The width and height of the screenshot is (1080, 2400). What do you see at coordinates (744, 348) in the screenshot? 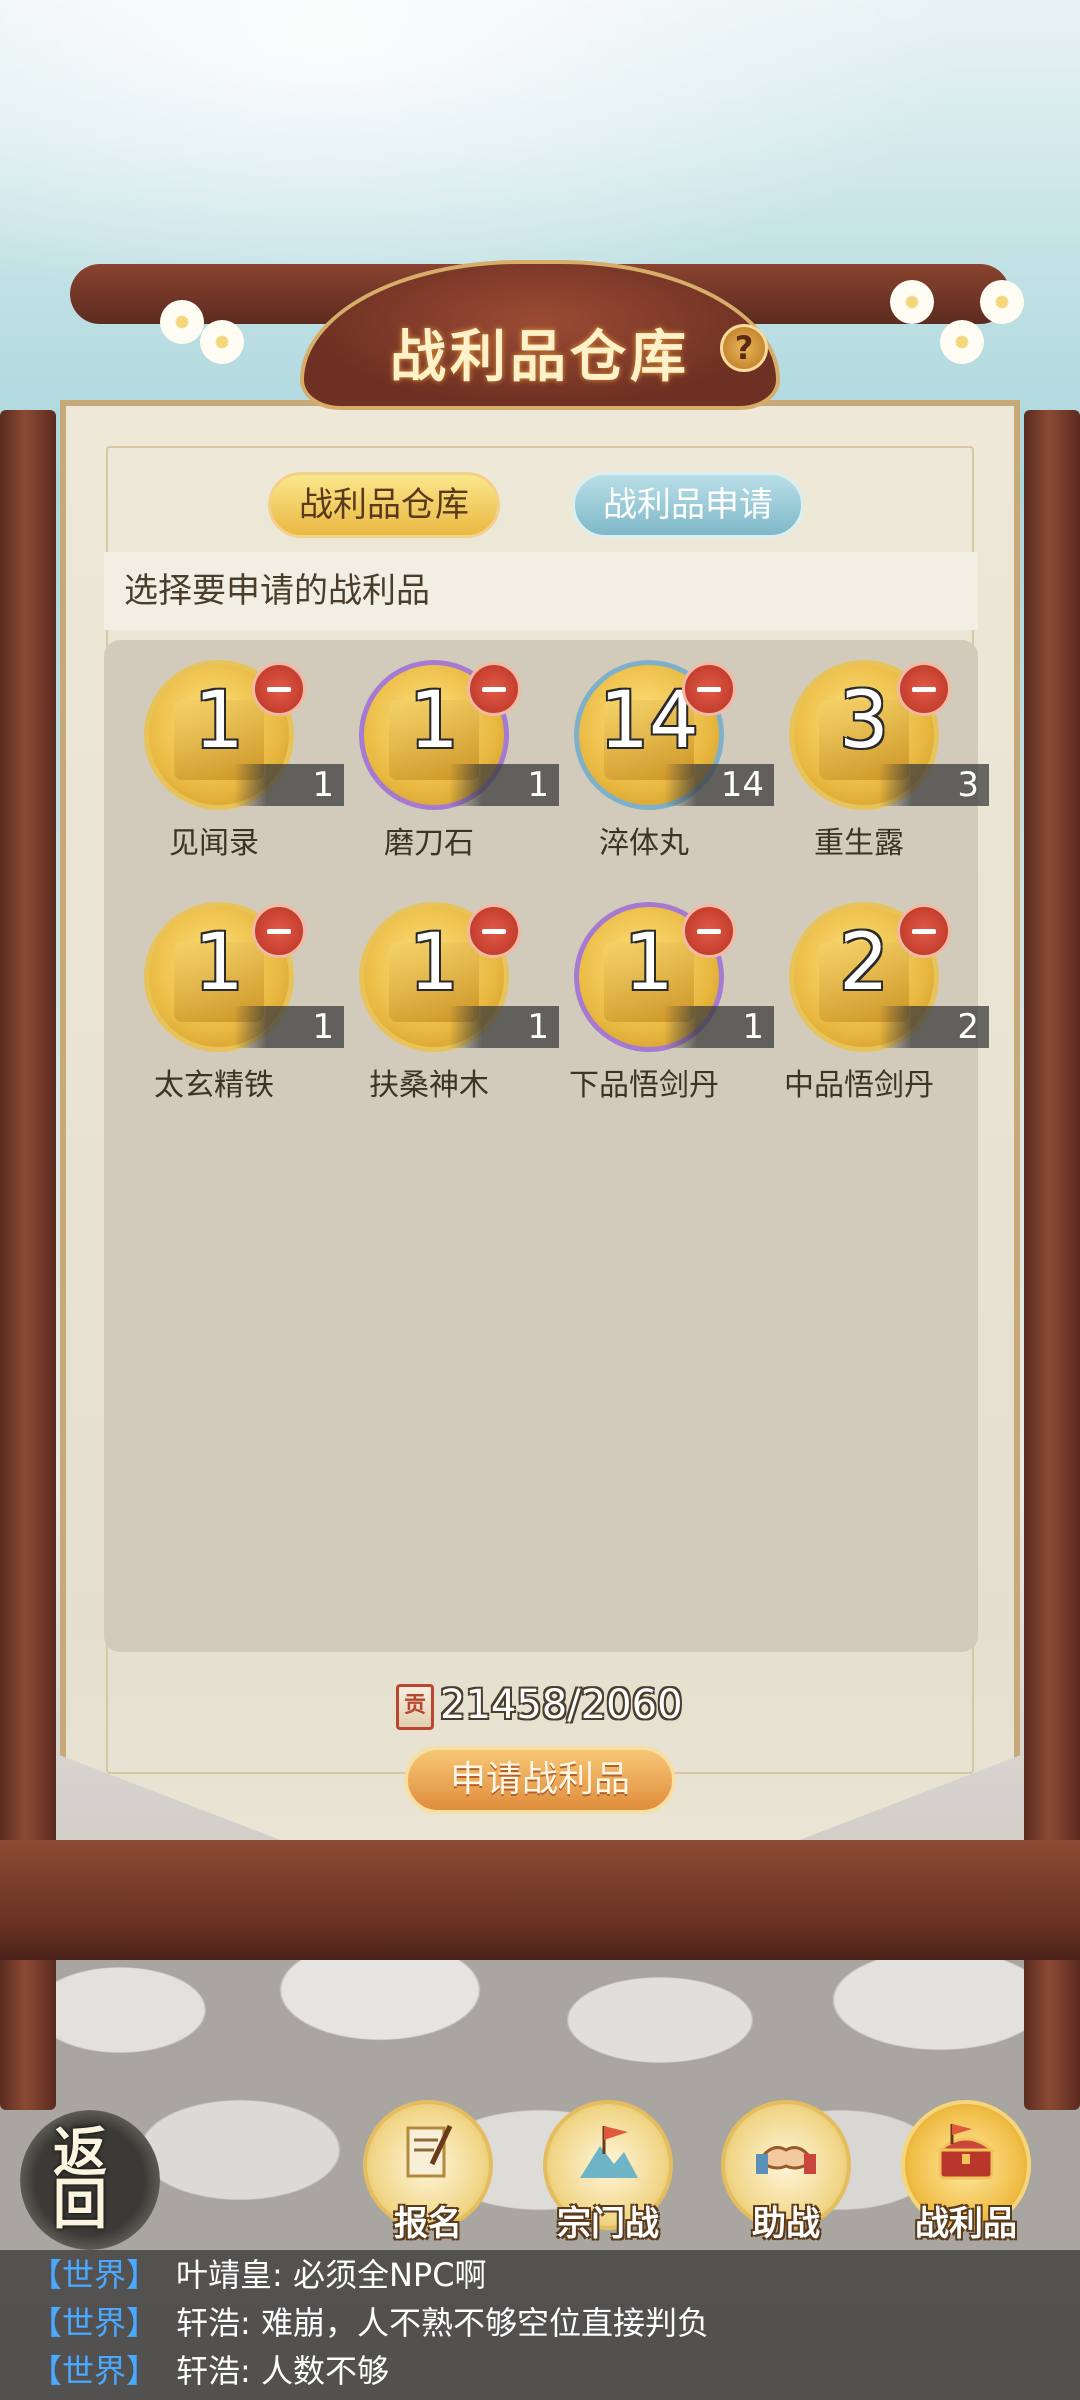
I see `help-icon: ?` at bounding box center [744, 348].